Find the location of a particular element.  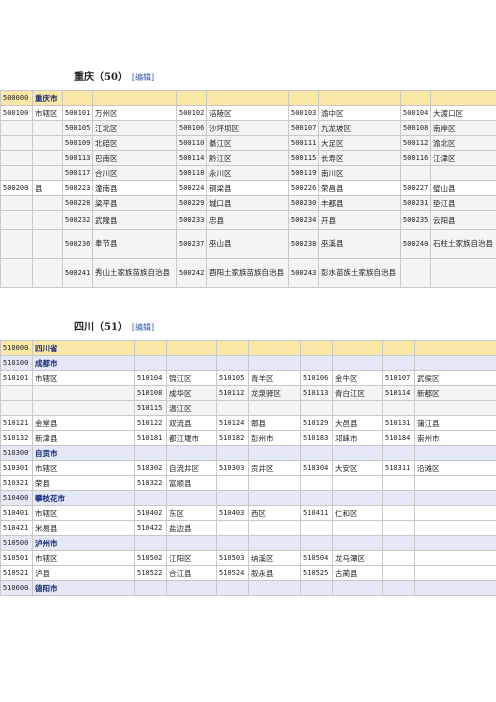

region-name: 綦江区 is located at coordinates (247, 143).